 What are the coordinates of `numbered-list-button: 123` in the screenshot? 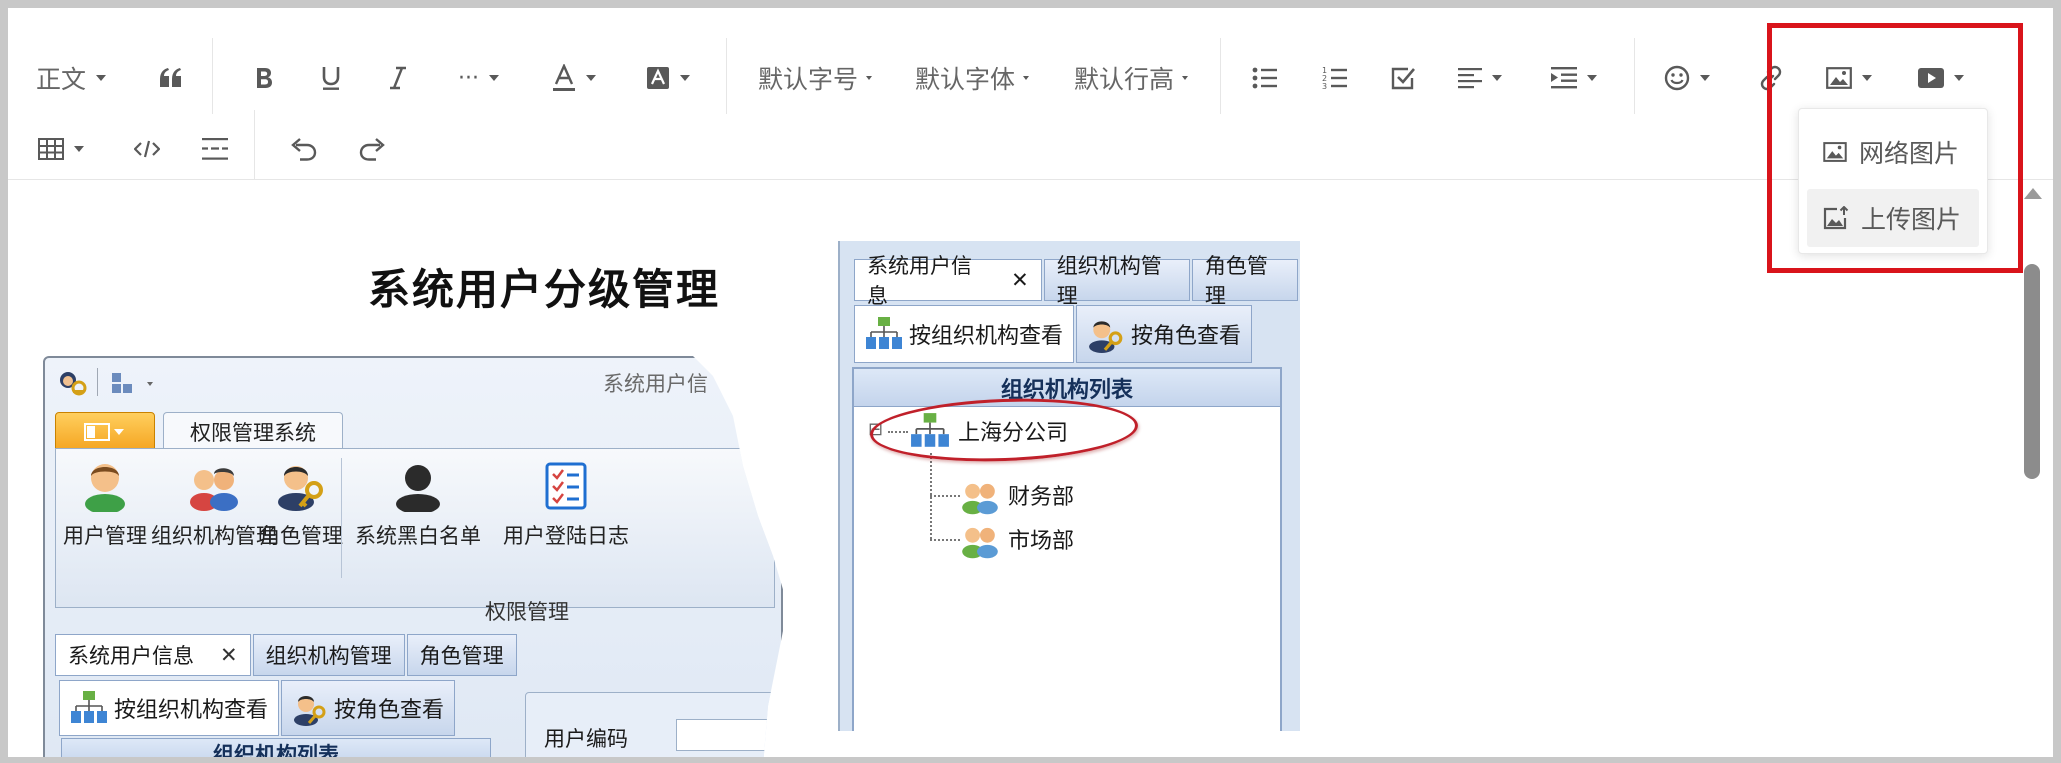 It's located at (1335, 78).